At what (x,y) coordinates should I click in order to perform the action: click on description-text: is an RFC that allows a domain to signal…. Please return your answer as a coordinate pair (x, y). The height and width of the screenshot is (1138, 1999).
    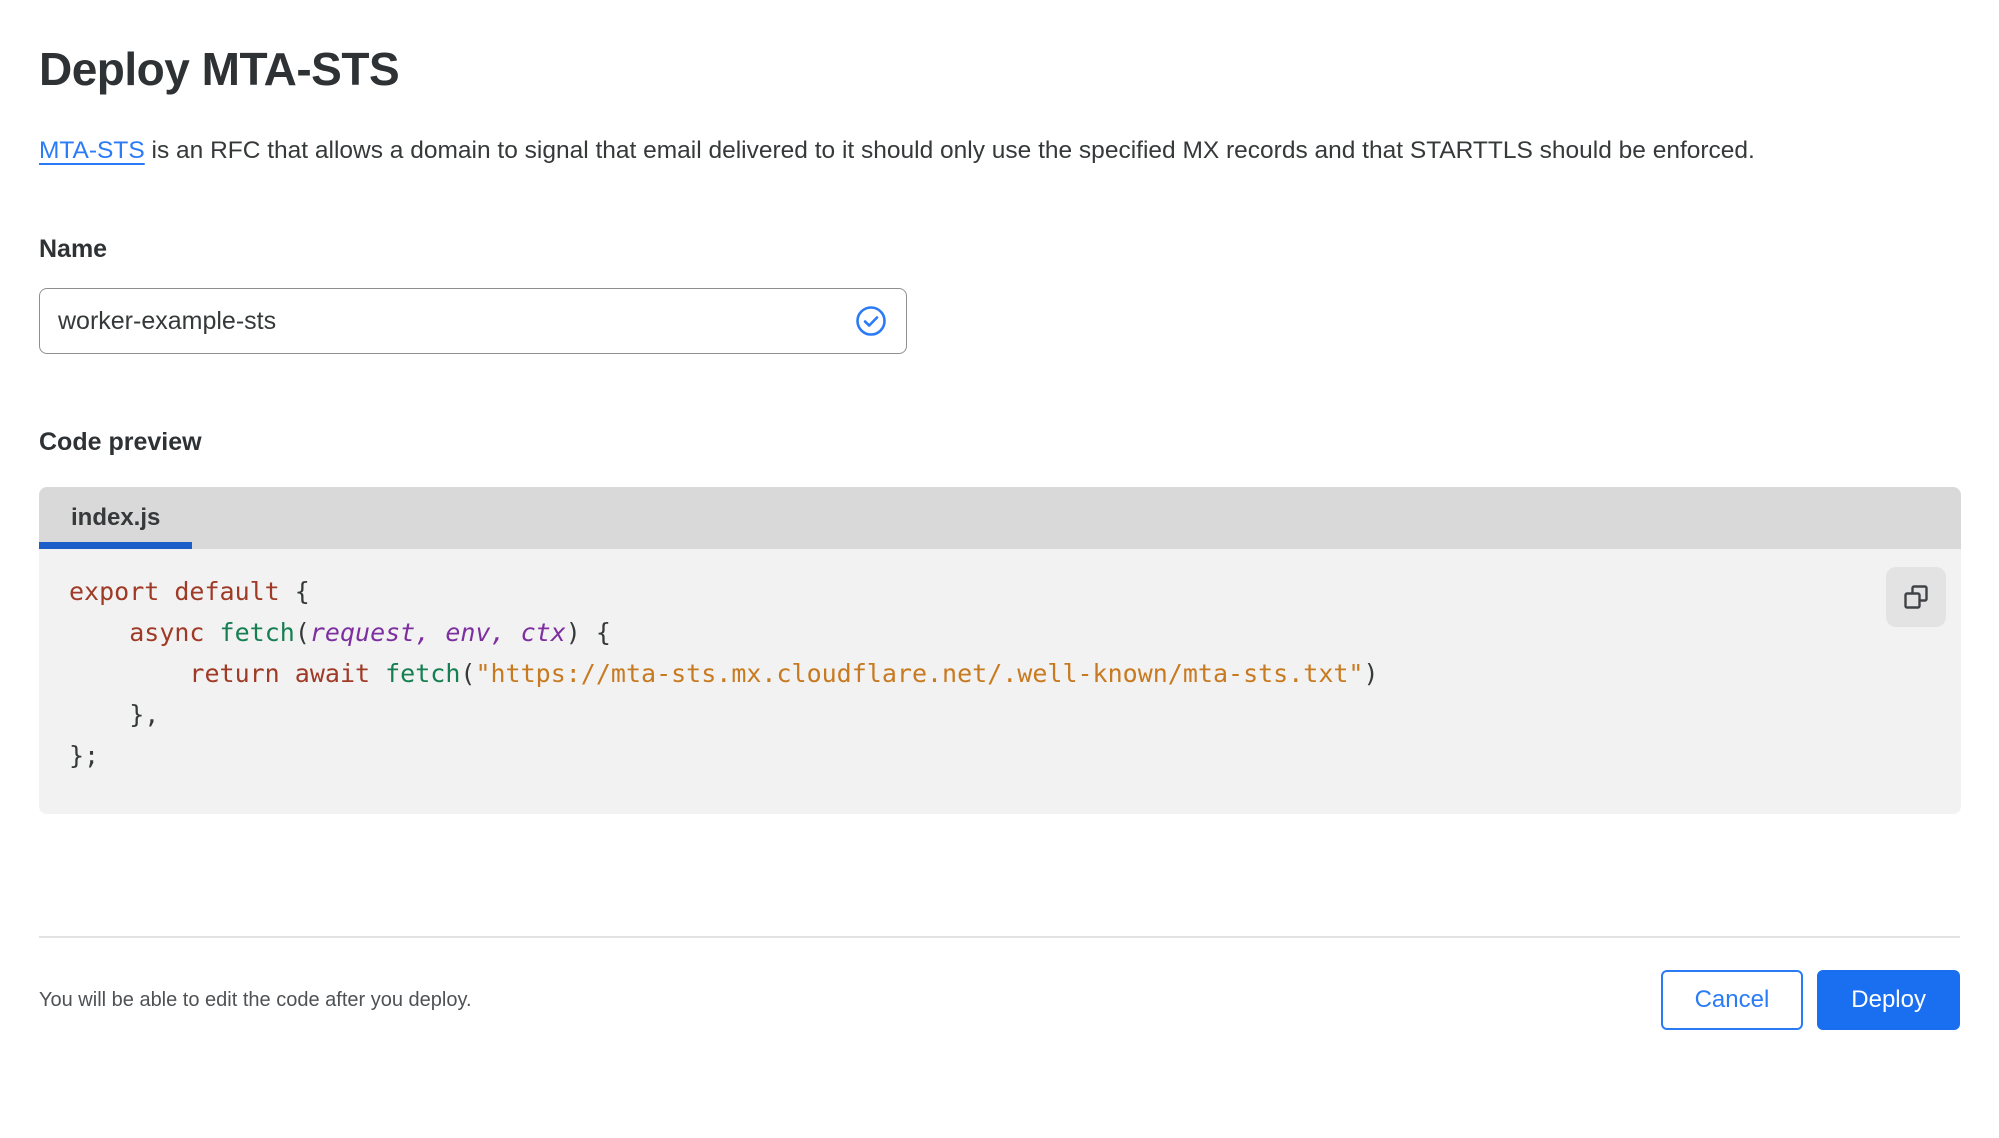
    Looking at the image, I should click on (949, 150).